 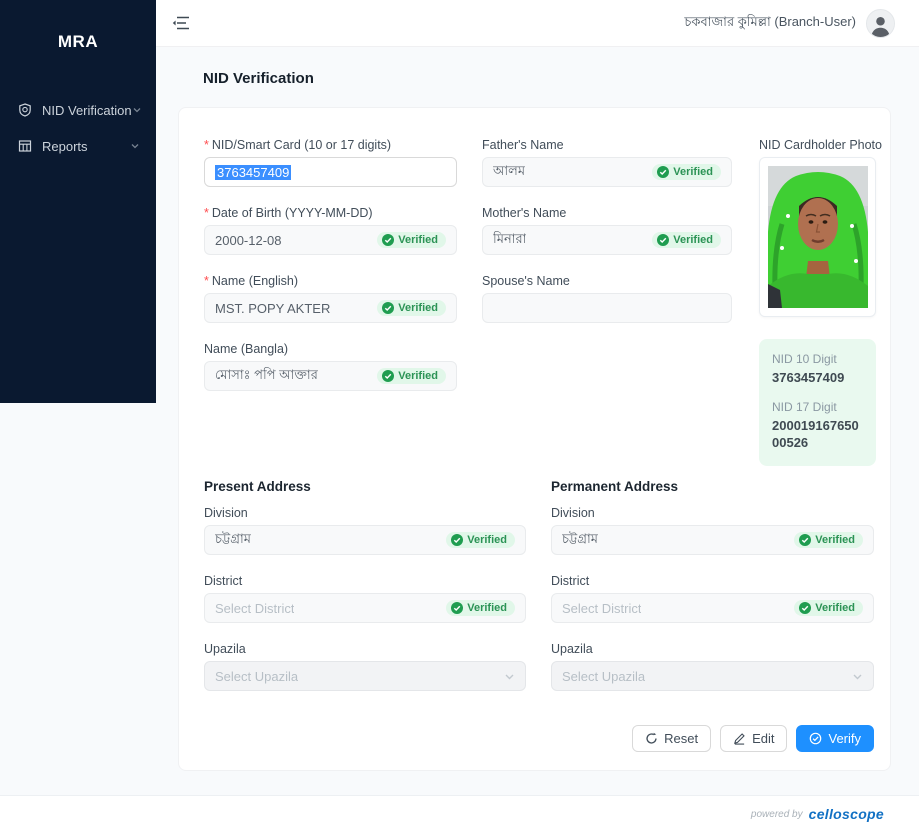 What do you see at coordinates (607, 172) in the screenshot?
I see `father-name-input: আলম Verified` at bounding box center [607, 172].